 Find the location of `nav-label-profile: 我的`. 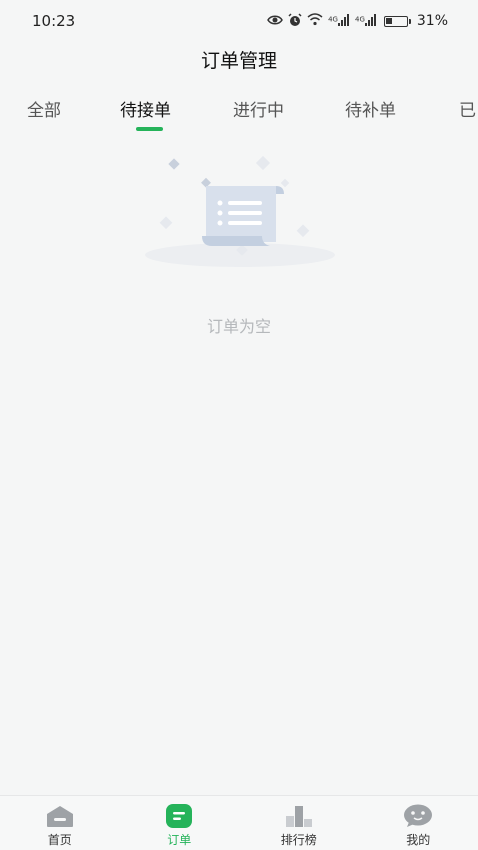

nav-label-profile: 我的 is located at coordinates (418, 840).